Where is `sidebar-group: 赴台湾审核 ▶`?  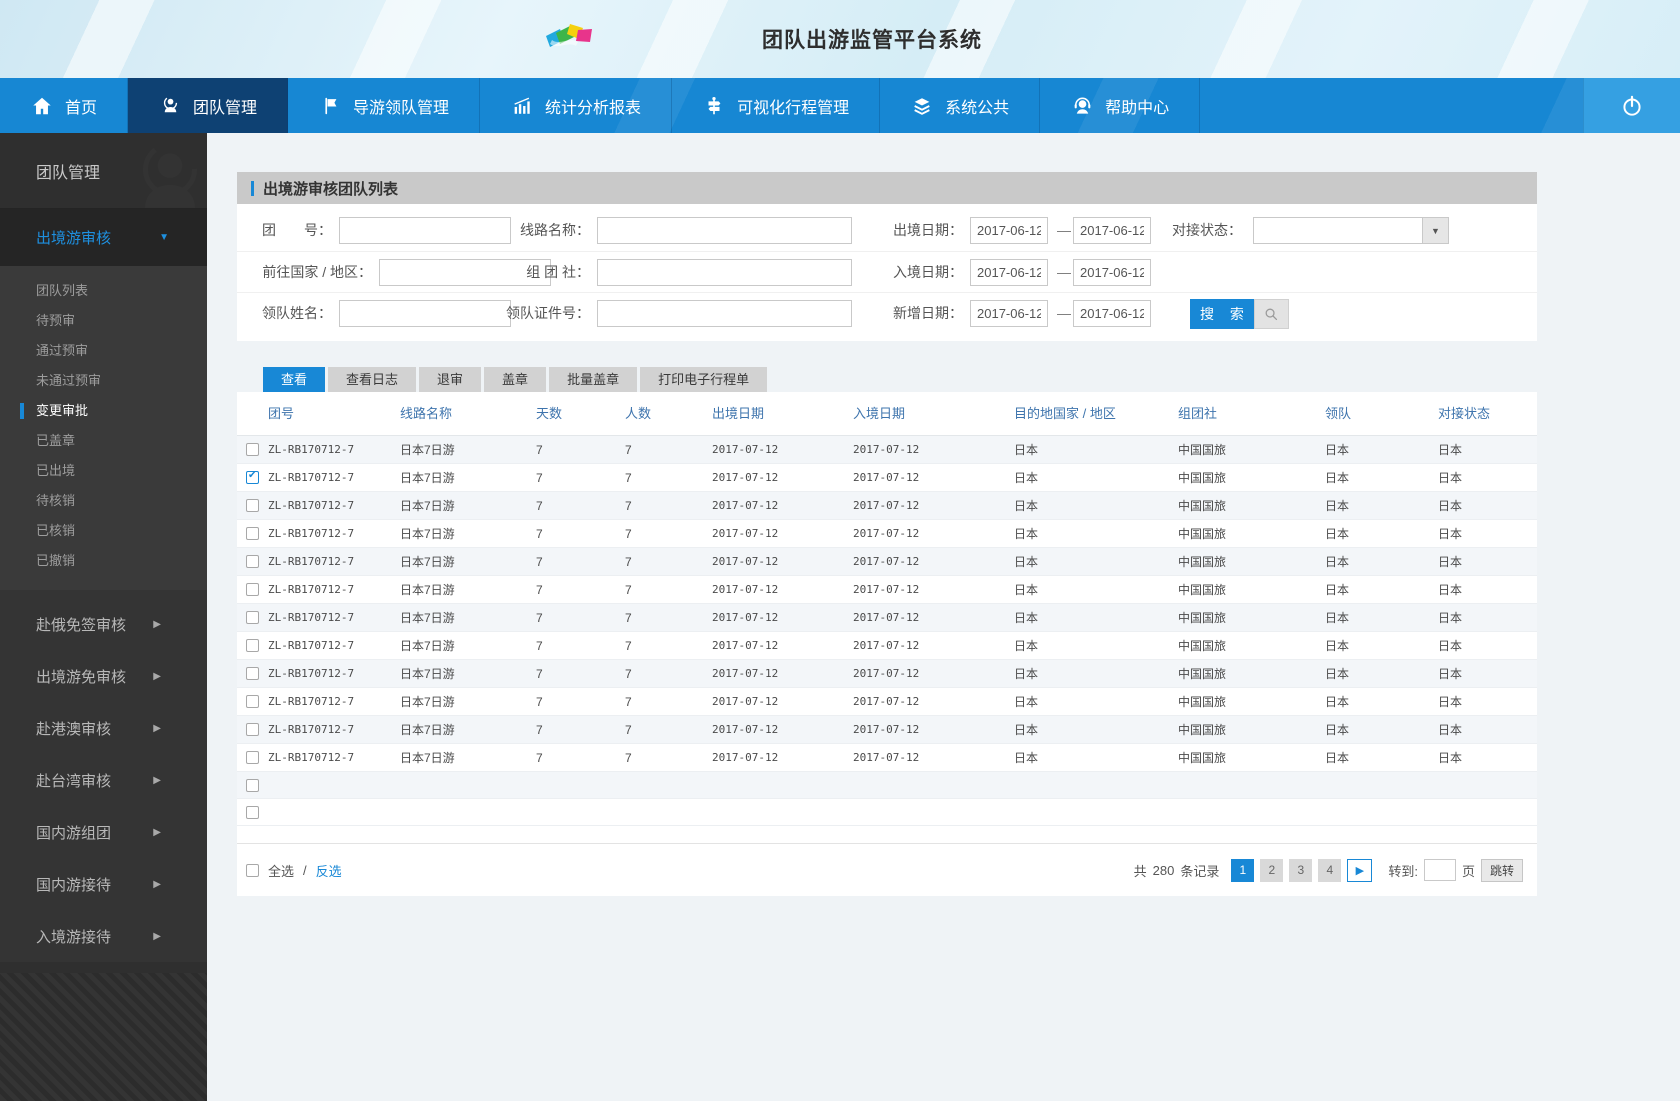 sidebar-group: 赴台湾审核 ▶ is located at coordinates (103, 780).